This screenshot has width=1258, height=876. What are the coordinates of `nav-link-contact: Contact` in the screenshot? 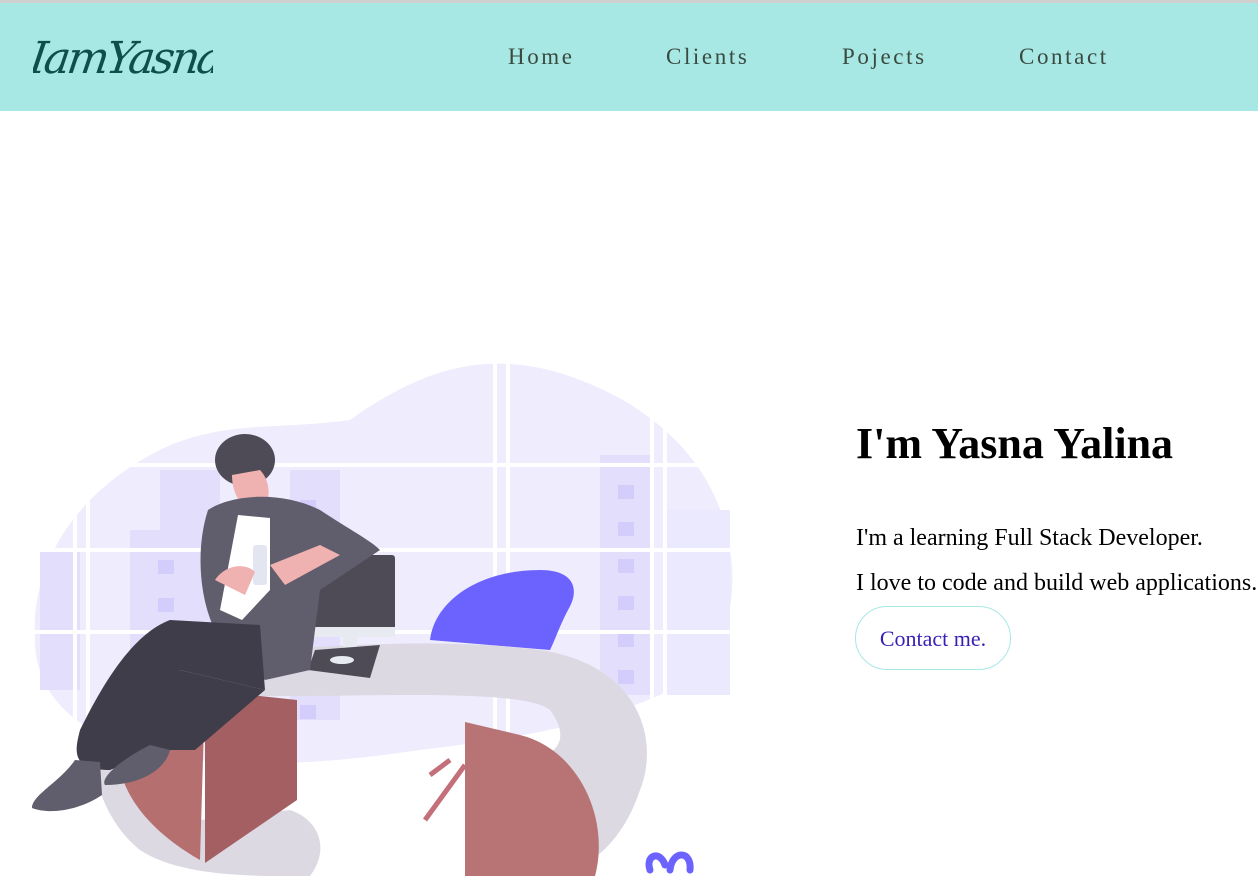 It's located at (1064, 57).